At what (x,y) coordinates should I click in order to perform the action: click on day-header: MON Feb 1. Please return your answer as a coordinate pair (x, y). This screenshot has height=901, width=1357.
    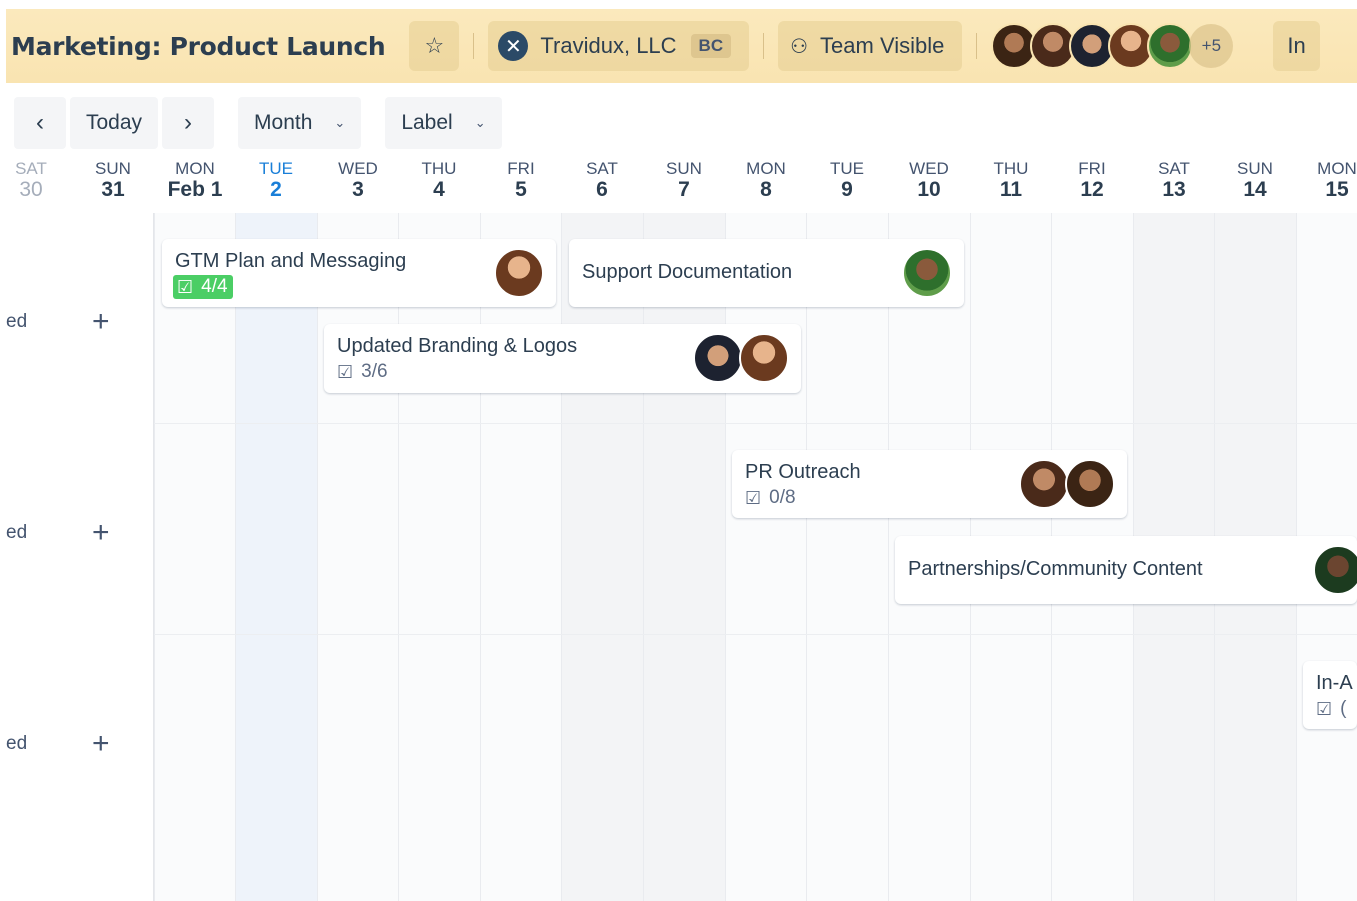
    Looking at the image, I should click on (195, 180).